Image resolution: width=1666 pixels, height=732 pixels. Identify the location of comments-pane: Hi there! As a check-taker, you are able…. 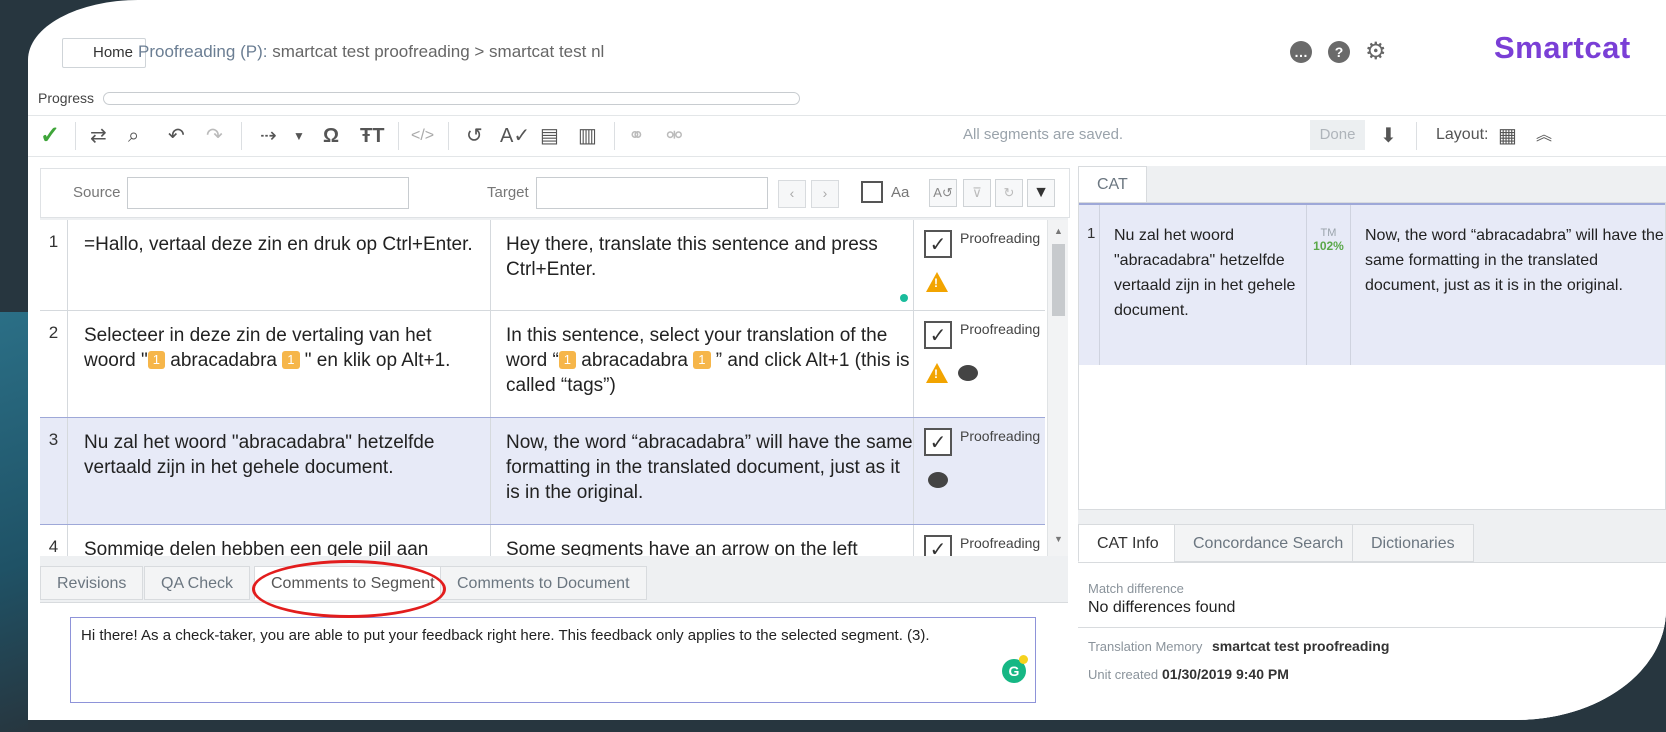
(554, 661).